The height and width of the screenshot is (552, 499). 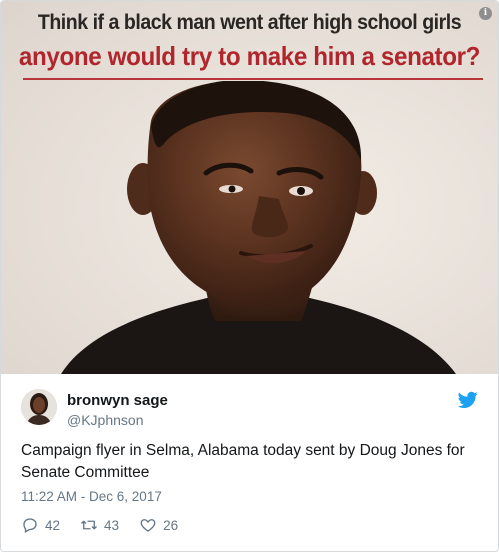 What do you see at coordinates (468, 400) in the screenshot?
I see `twitter-bird-icon` at bounding box center [468, 400].